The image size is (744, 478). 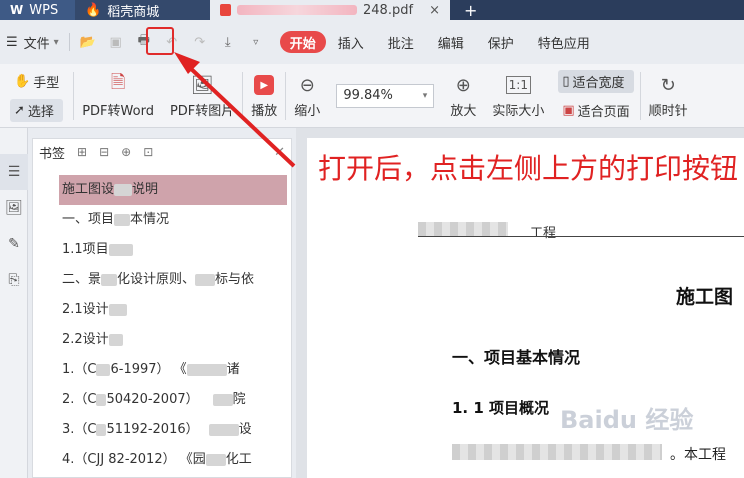 I want to click on hand-icon: ✋, so click(x=22, y=81).